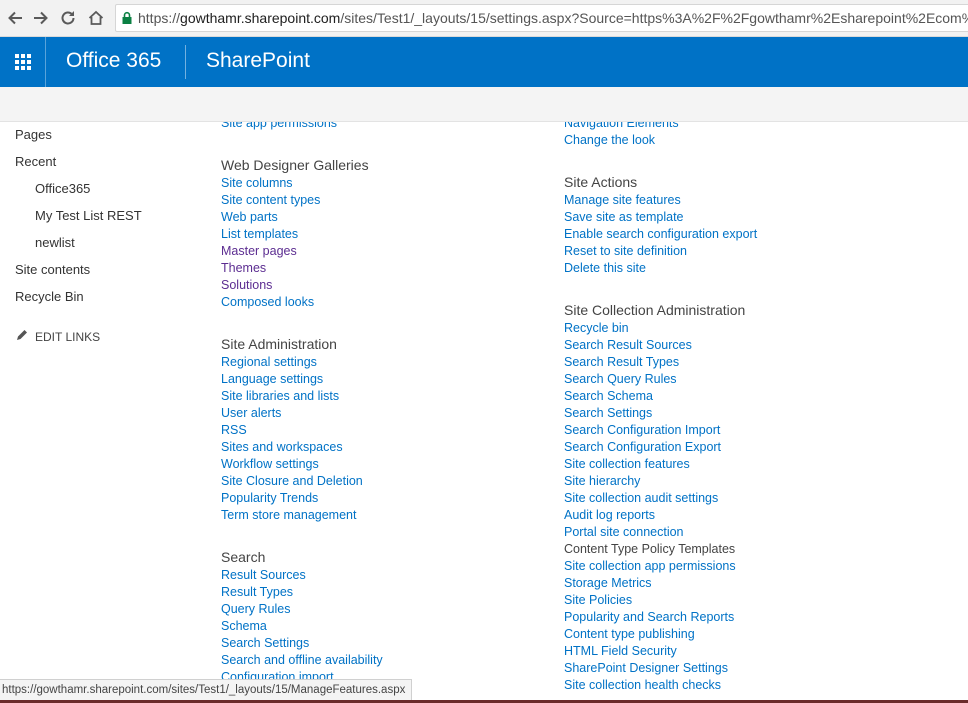 This screenshot has height=703, width=968. What do you see at coordinates (754, 362) in the screenshot?
I see `link-search-result-types: Search Result Types` at bounding box center [754, 362].